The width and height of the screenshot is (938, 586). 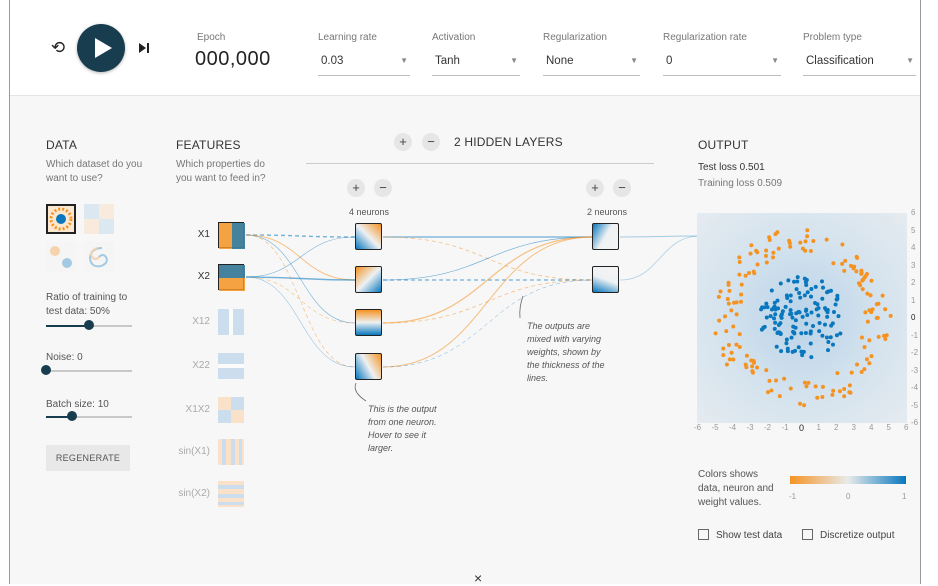 I want to click on discretize-output-checkbox: Discretize output, so click(x=848, y=535).